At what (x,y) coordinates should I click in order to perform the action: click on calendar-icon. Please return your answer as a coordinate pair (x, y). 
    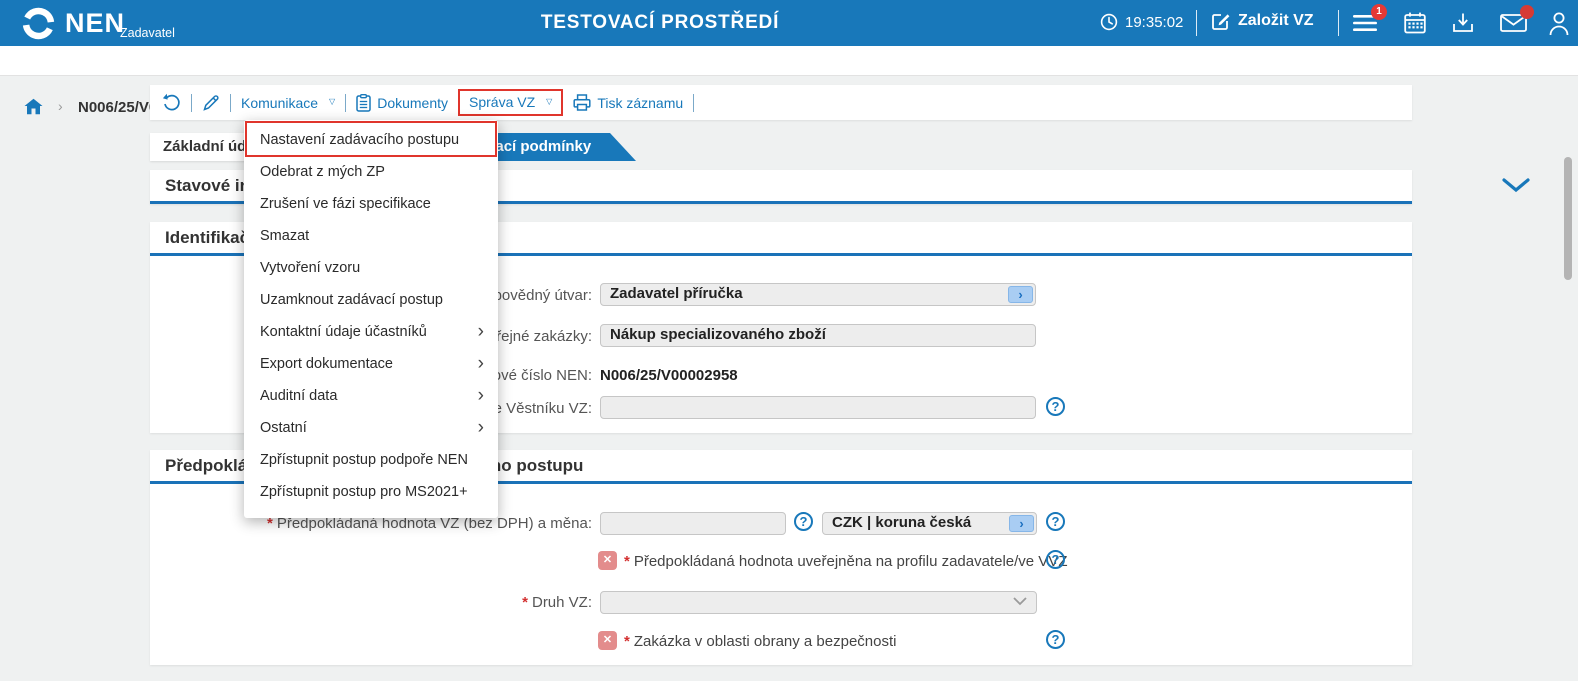
    Looking at the image, I should click on (1415, 23).